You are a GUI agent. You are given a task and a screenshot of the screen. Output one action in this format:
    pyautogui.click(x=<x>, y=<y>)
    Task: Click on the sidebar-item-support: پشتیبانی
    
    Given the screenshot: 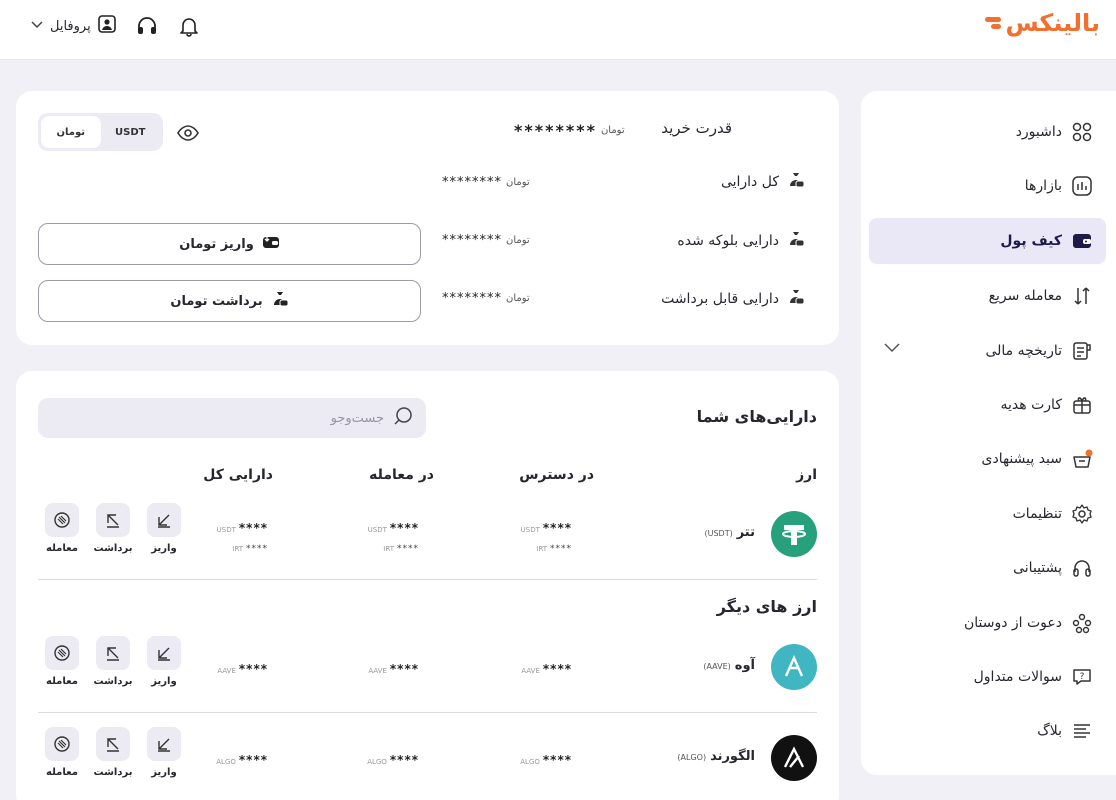 What is the action you would take?
    pyautogui.click(x=987, y=568)
    